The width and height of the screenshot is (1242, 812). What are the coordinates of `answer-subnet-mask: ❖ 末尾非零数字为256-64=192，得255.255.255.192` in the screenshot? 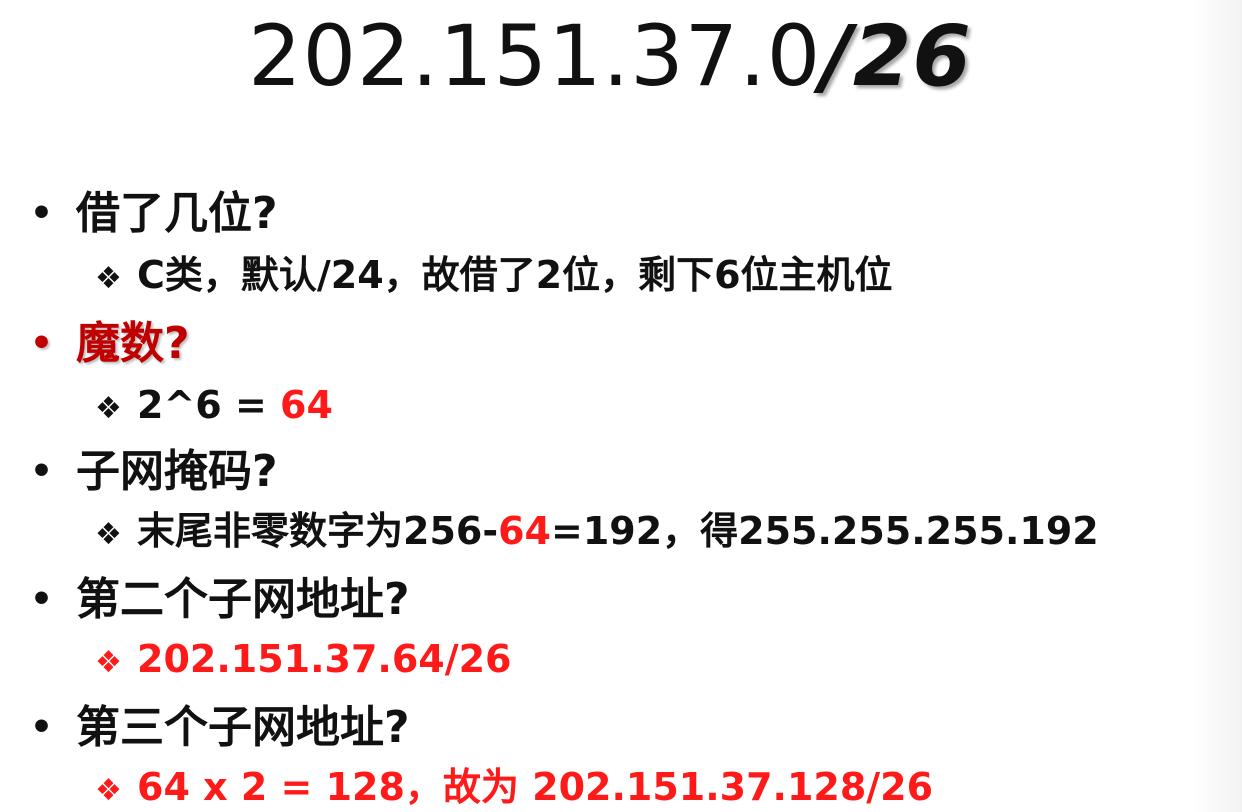 It's located at (597, 533).